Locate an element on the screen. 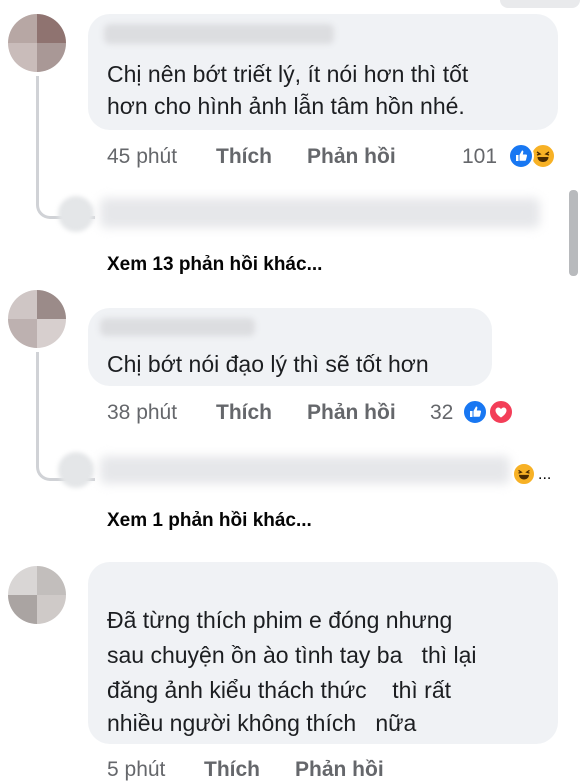  comment-text-line: Chị nên bớt triết lý, ít nói hơn thì tốt is located at coordinates (288, 74).